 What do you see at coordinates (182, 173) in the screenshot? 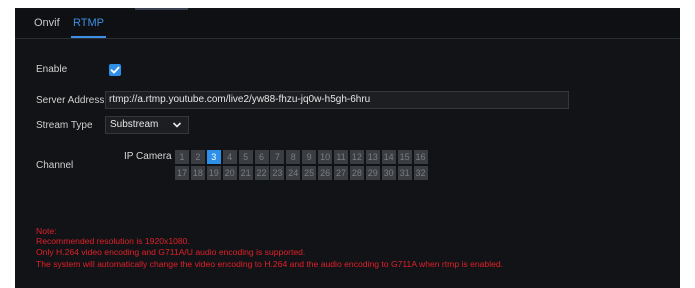
I see `channel-button-17: 17` at bounding box center [182, 173].